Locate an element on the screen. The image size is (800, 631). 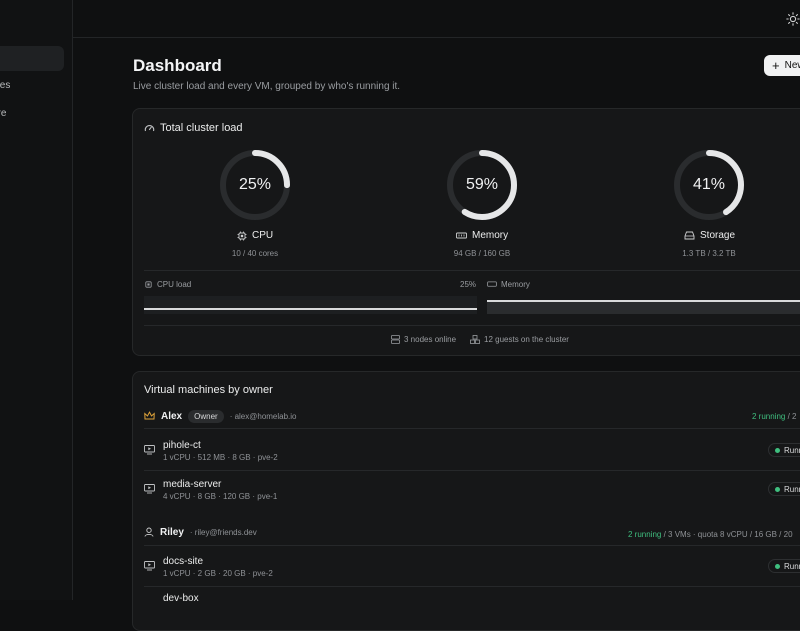
owner-alex: Alex Owner · alex@homelab.io is located at coordinates (220, 416).